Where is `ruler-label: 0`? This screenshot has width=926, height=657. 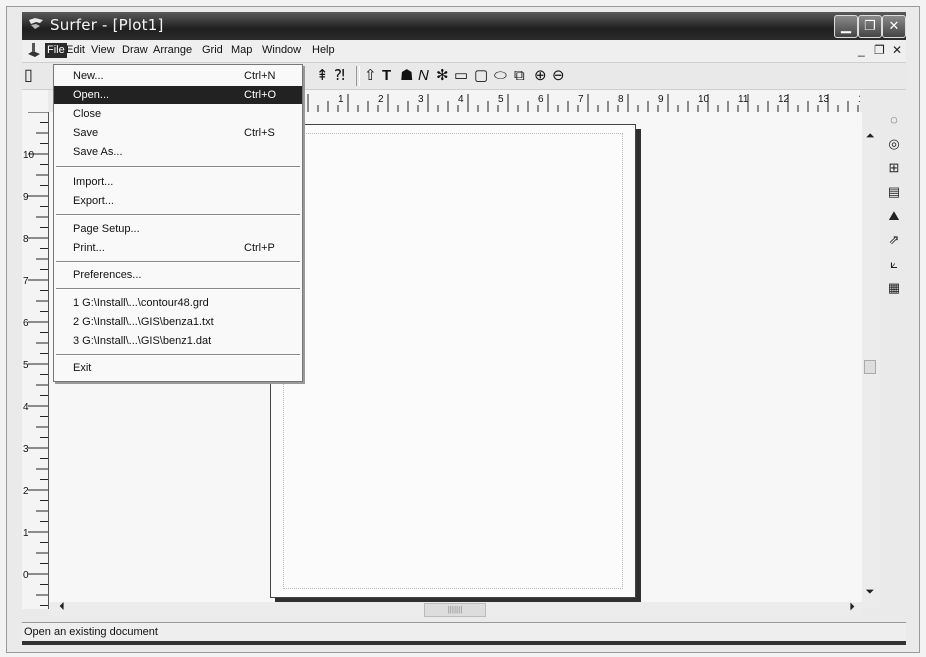
ruler-label: 0 is located at coordinates (26, 575).